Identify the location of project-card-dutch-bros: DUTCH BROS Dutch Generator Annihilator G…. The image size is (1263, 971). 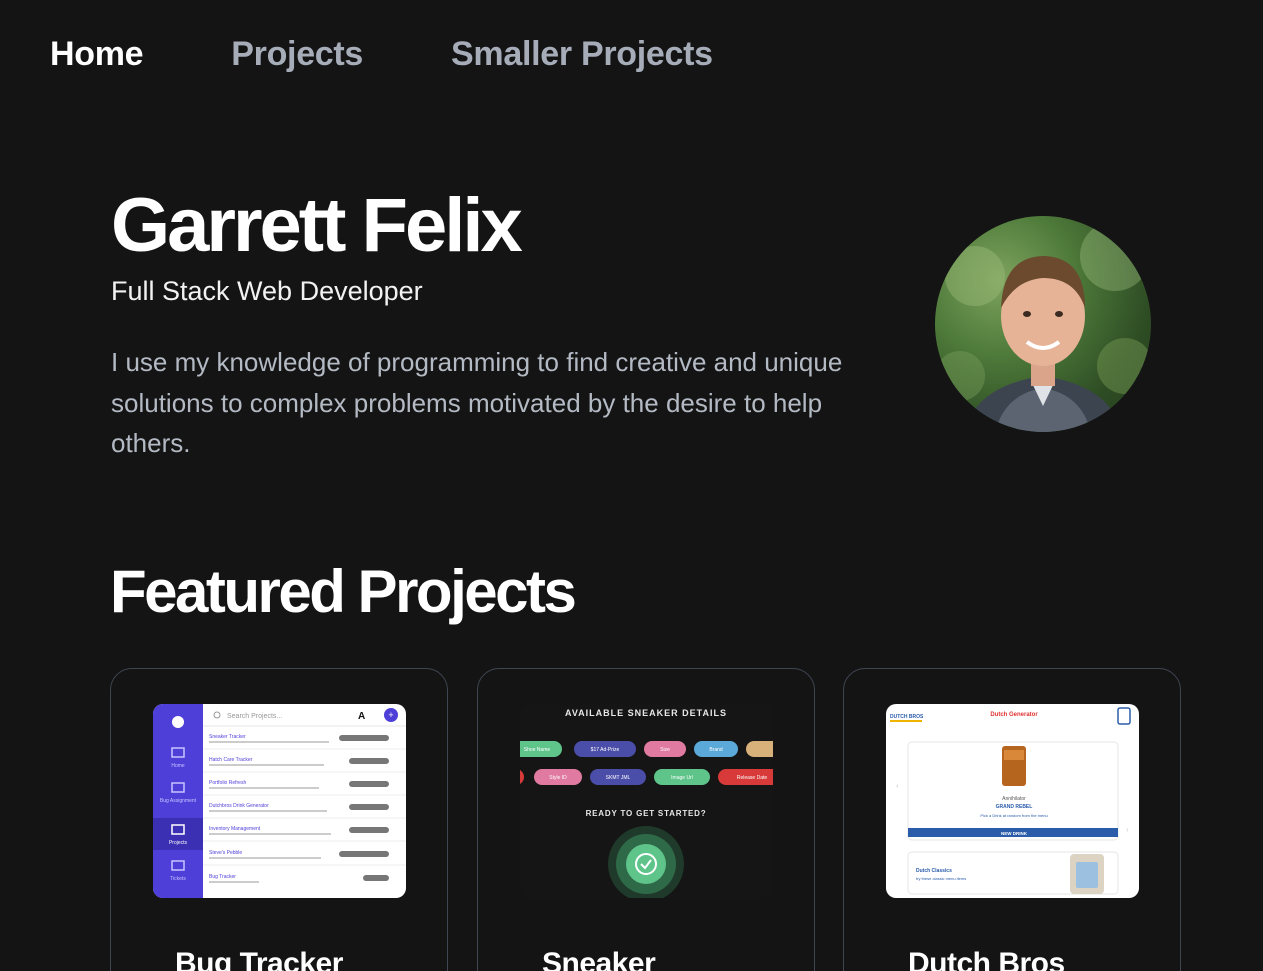
(1012, 819).